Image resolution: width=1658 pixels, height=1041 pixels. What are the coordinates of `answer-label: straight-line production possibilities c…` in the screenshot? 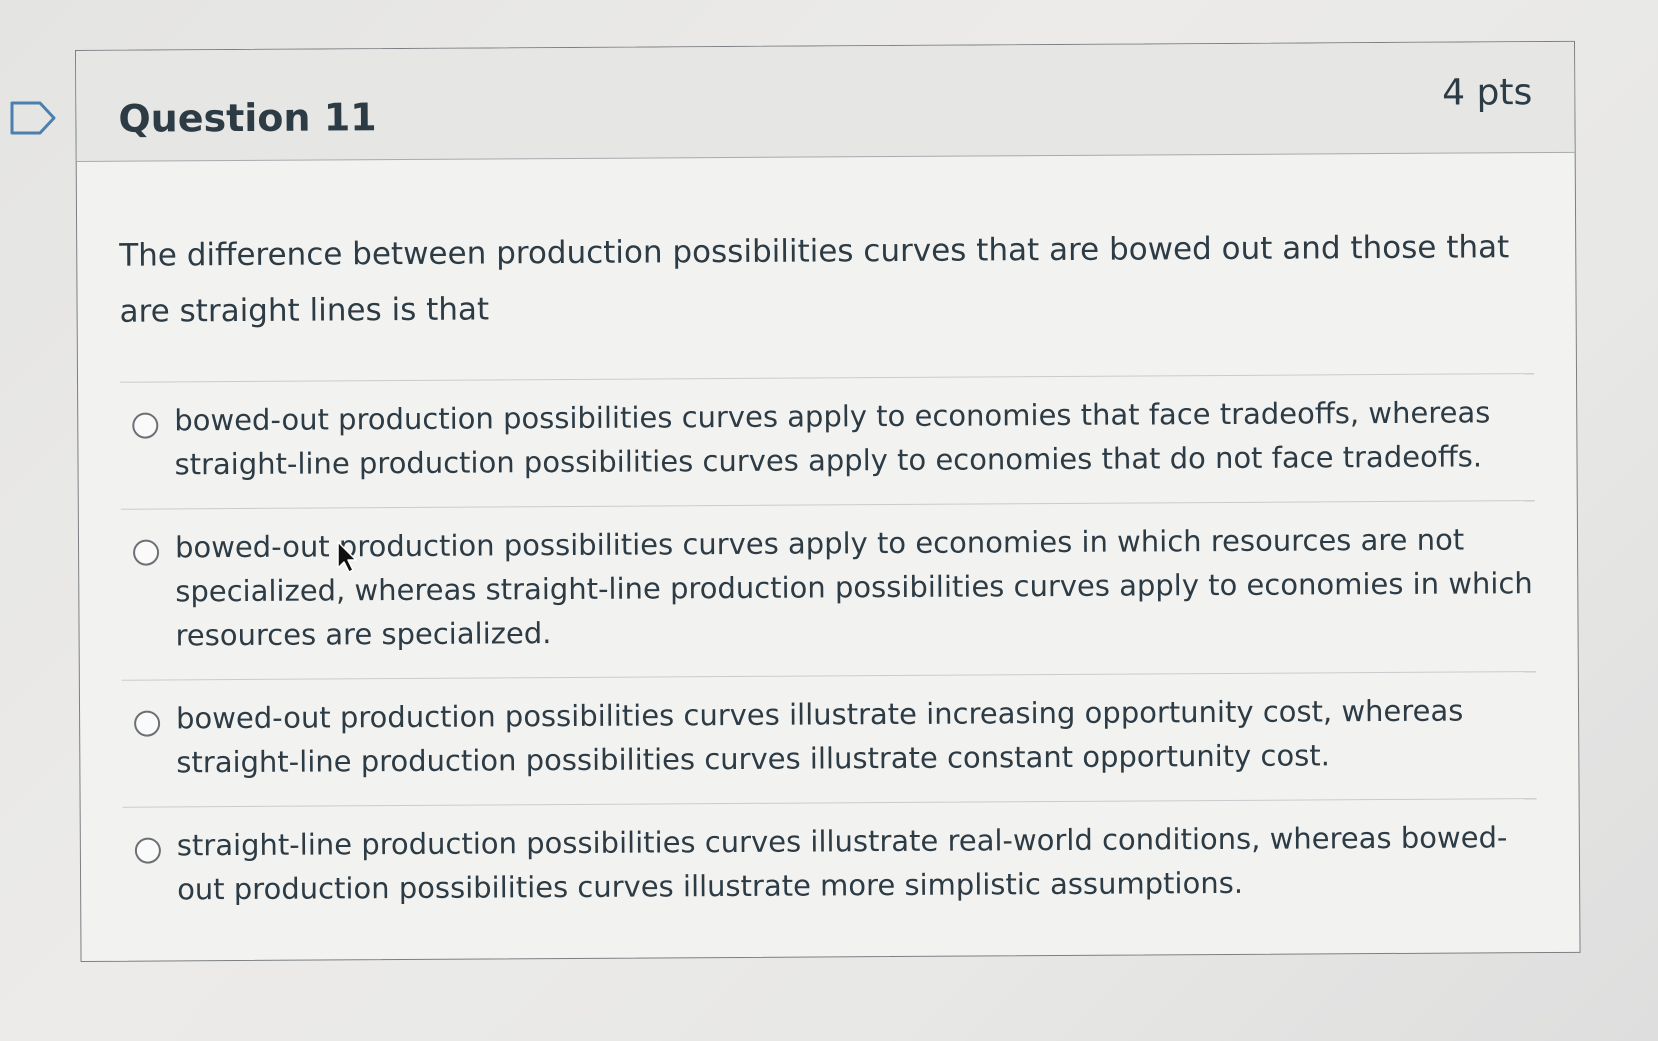 It's located at (857, 863).